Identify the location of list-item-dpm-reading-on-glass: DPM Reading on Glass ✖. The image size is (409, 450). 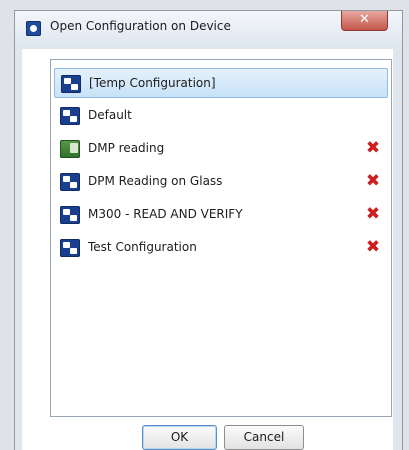
(221, 182).